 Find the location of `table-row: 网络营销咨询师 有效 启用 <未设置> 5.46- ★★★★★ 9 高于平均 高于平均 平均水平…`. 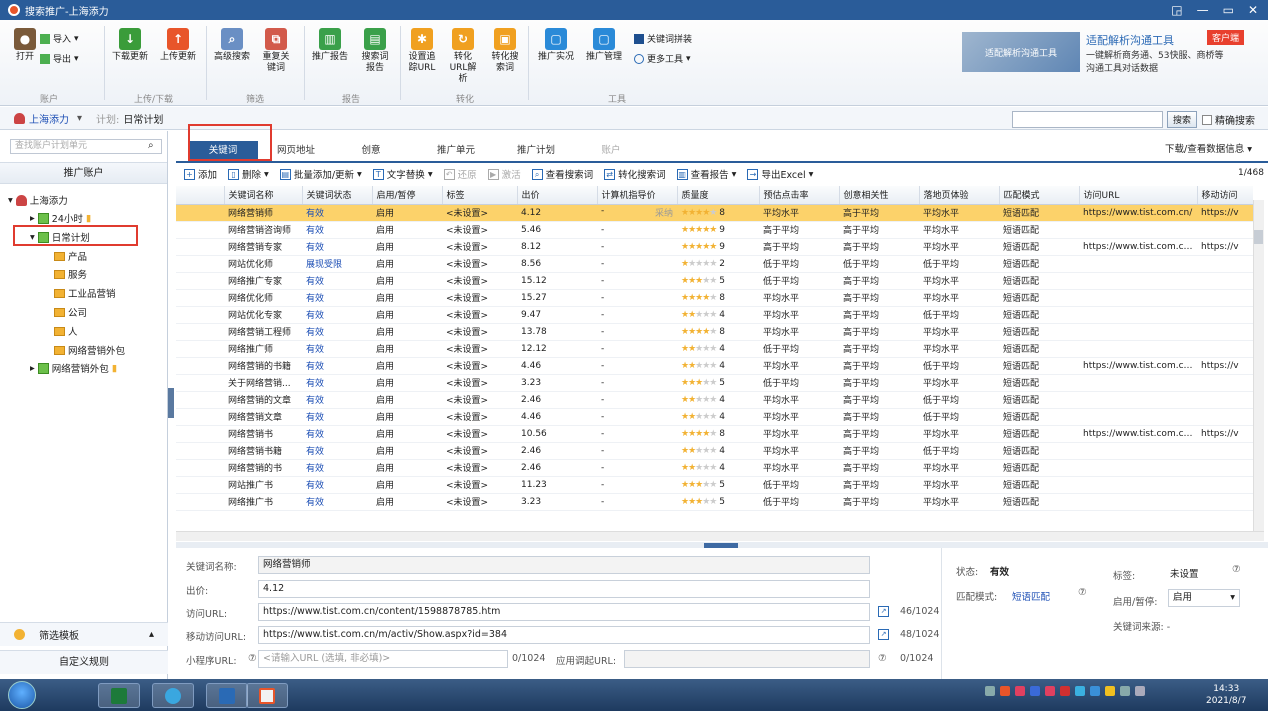

table-row: 网络营销咨询师 有效 启用 <未设置> 5.46- ★★★★★ 9 高于平均 高于平均 平均水平… is located at coordinates (714, 230).